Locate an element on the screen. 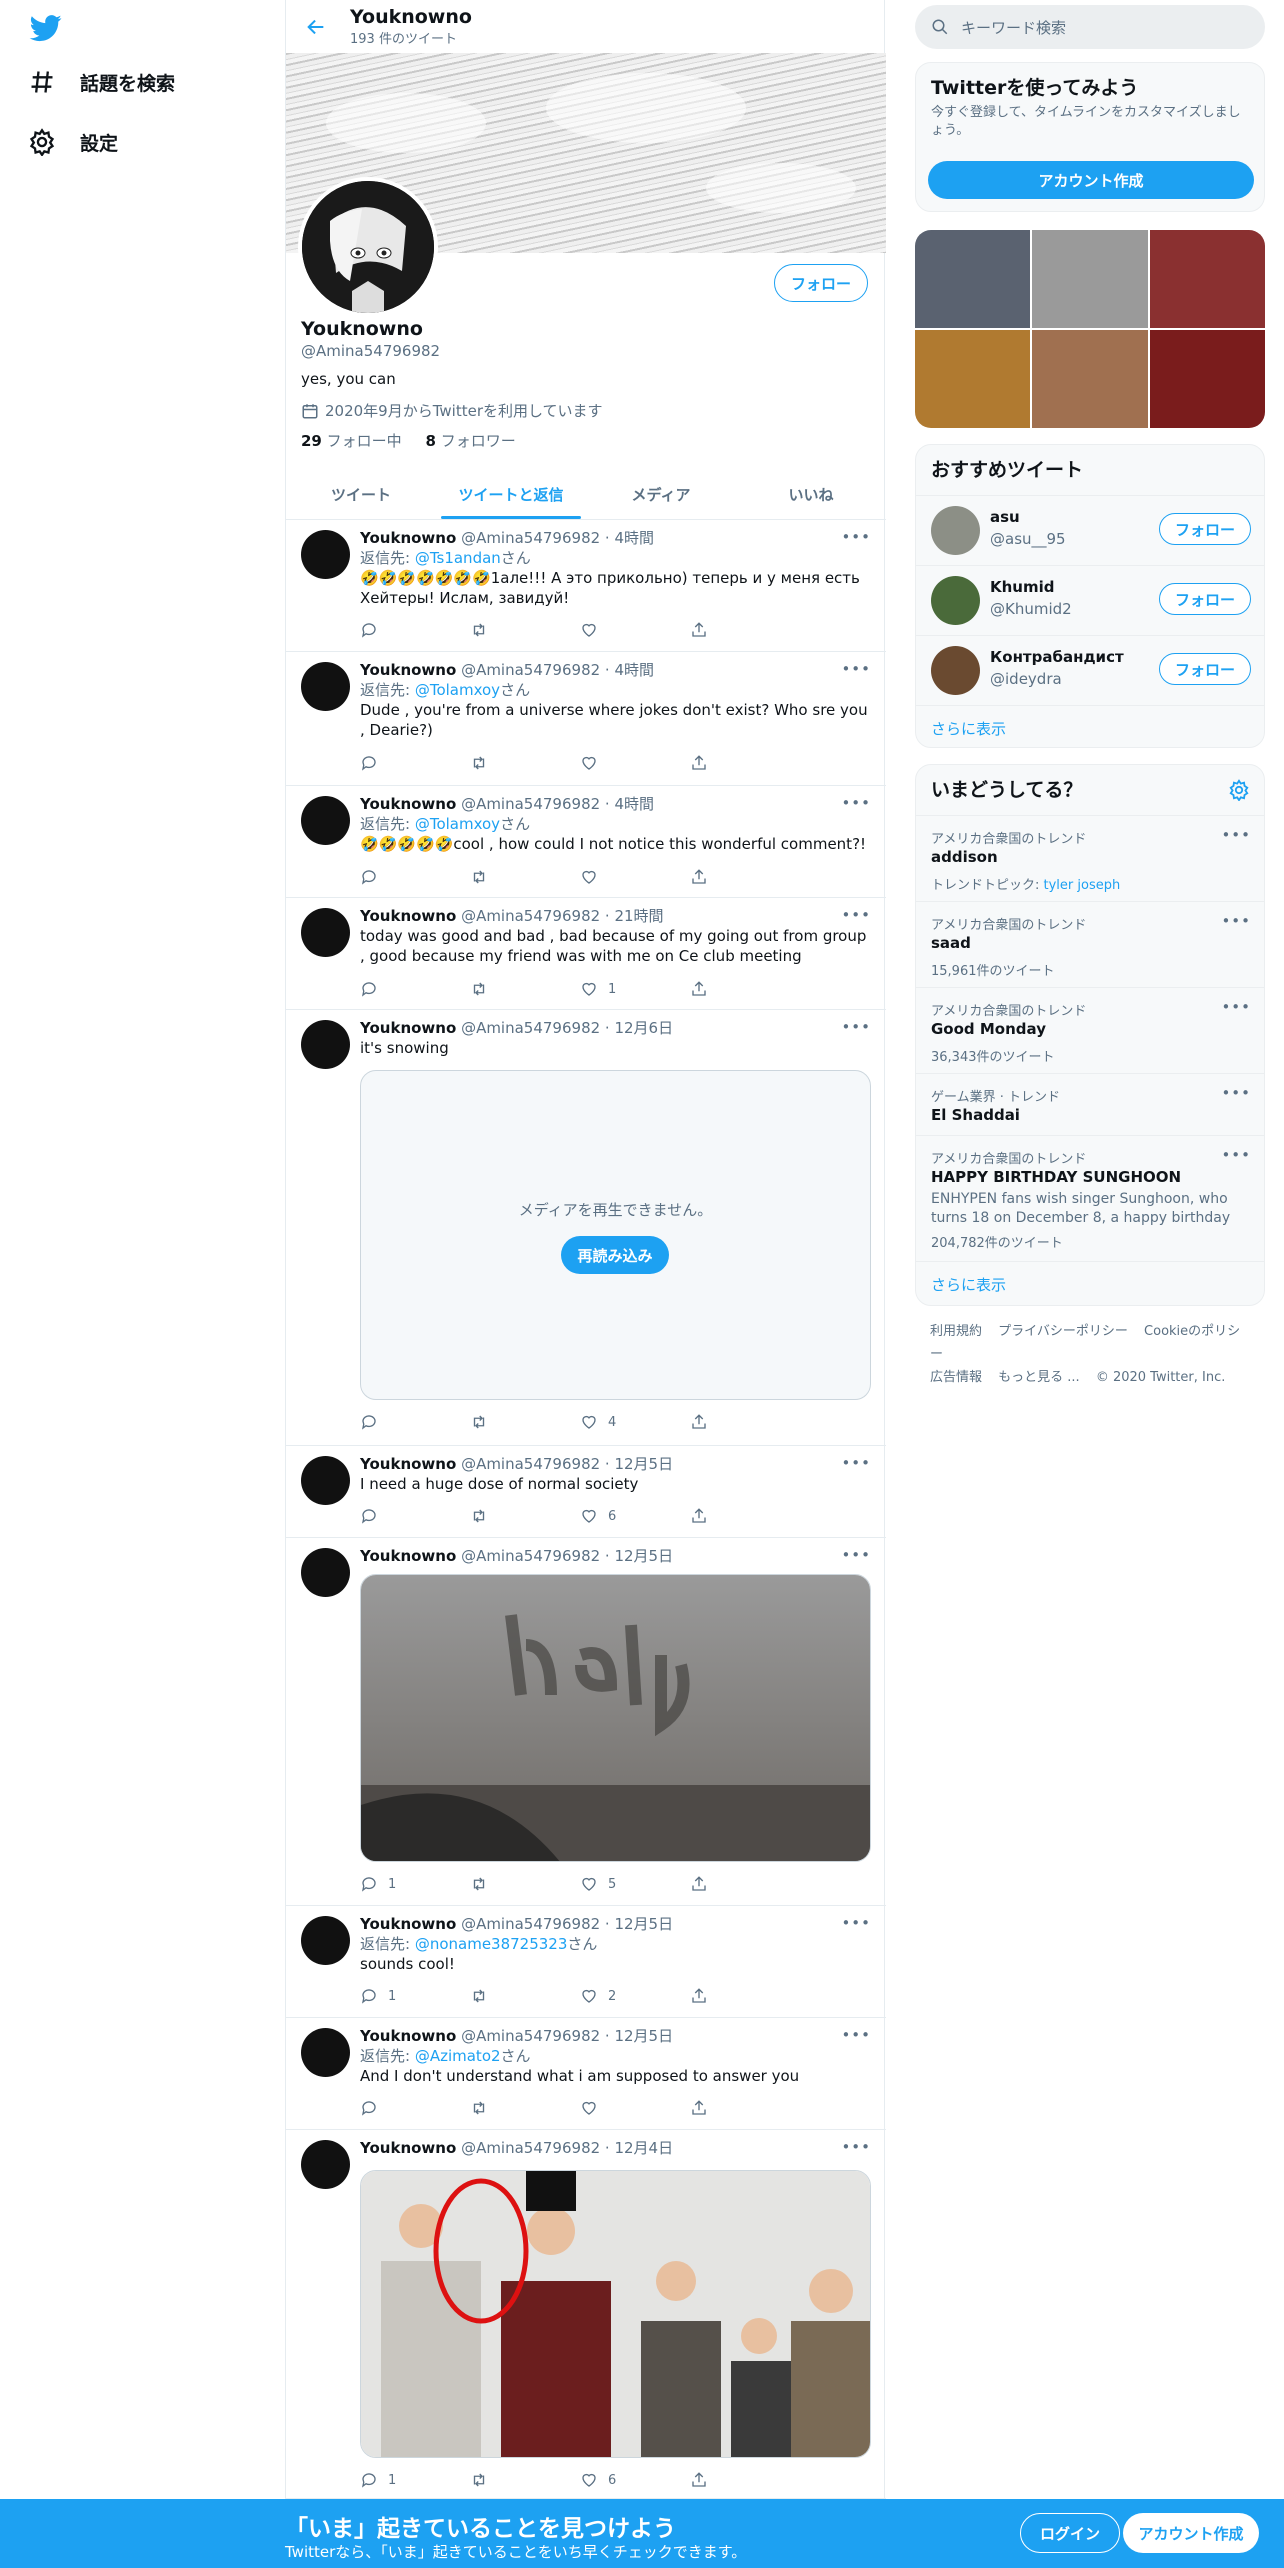 Image resolution: width=1284 pixels, height=2568 pixels. avatar is located at coordinates (955, 530).